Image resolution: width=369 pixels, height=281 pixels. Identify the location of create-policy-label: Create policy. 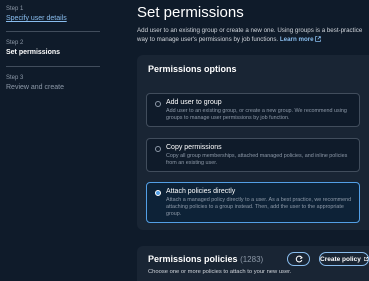
(340, 259).